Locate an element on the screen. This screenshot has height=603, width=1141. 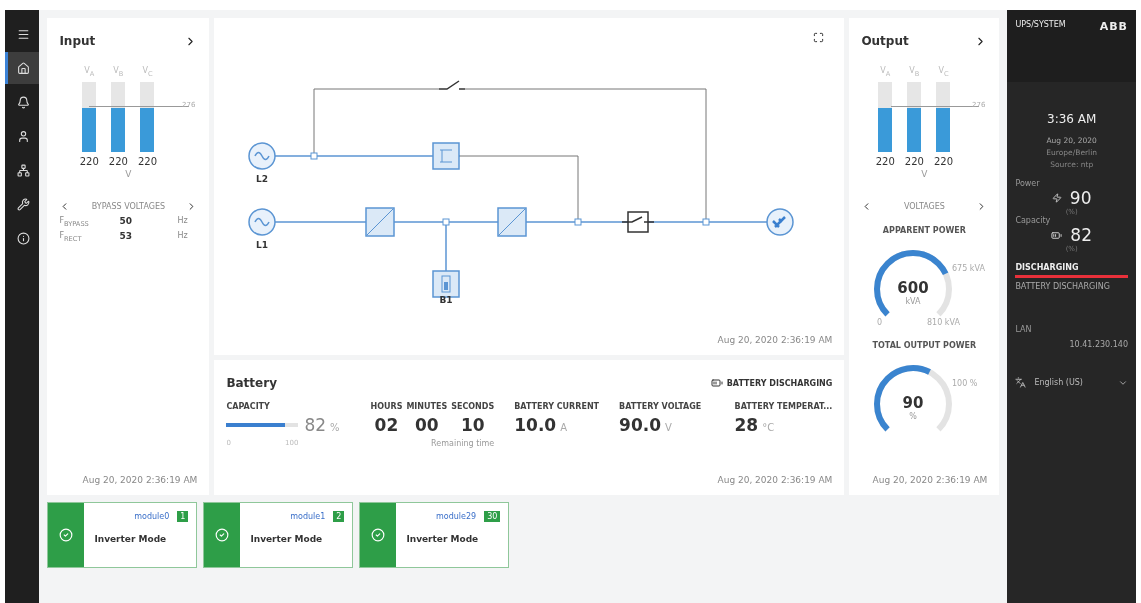
limit-label: 100 % is located at coordinates (965, 383).